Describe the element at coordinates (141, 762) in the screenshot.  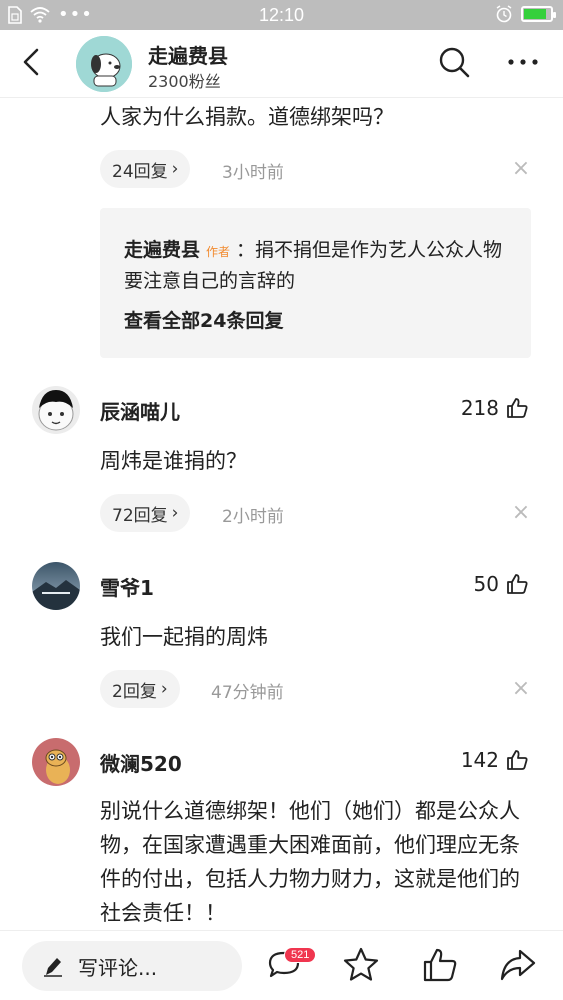
I see `commenter-name: 微澜520` at that location.